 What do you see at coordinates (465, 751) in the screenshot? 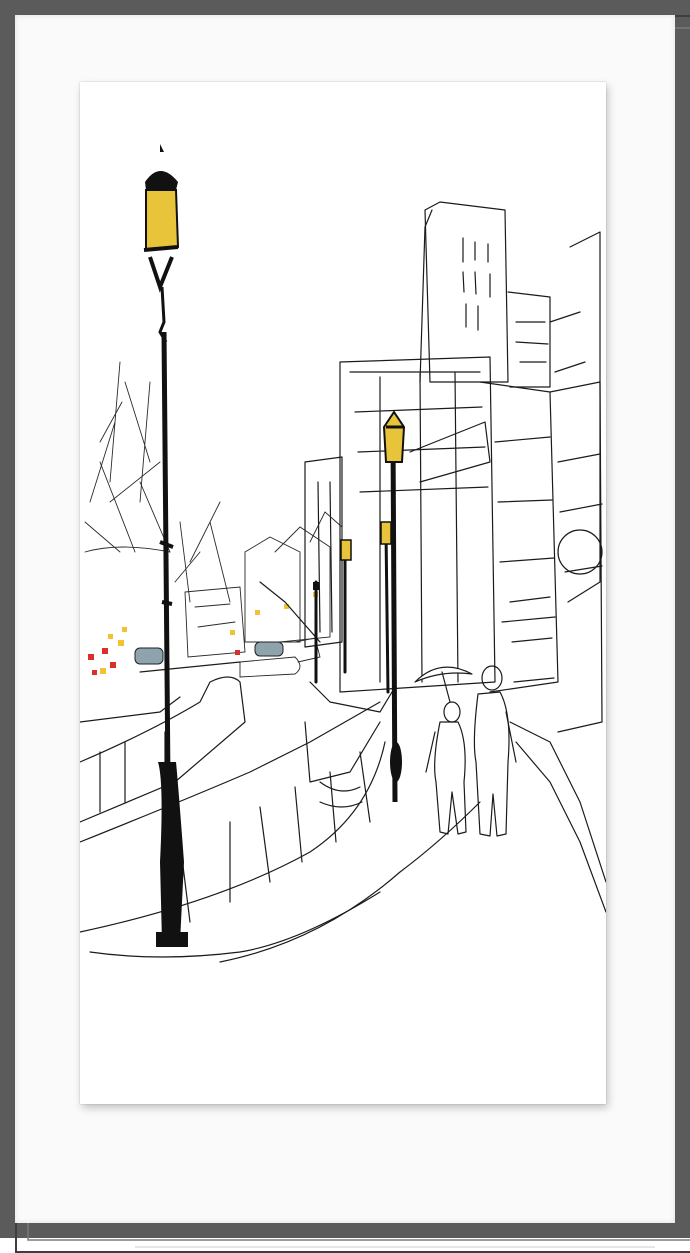
I see `couple-with-umbrella` at bounding box center [465, 751].